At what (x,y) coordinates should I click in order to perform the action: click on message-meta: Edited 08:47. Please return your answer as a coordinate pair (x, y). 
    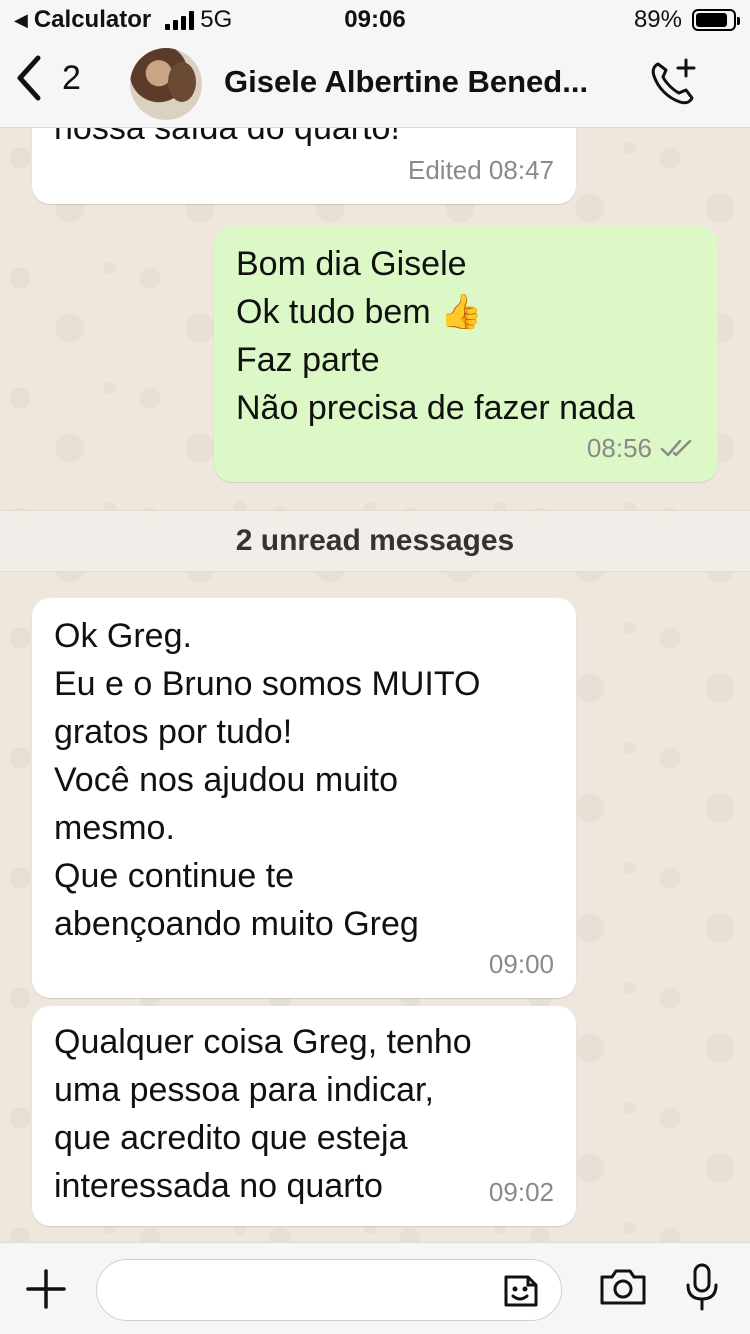
    Looking at the image, I should click on (480, 170).